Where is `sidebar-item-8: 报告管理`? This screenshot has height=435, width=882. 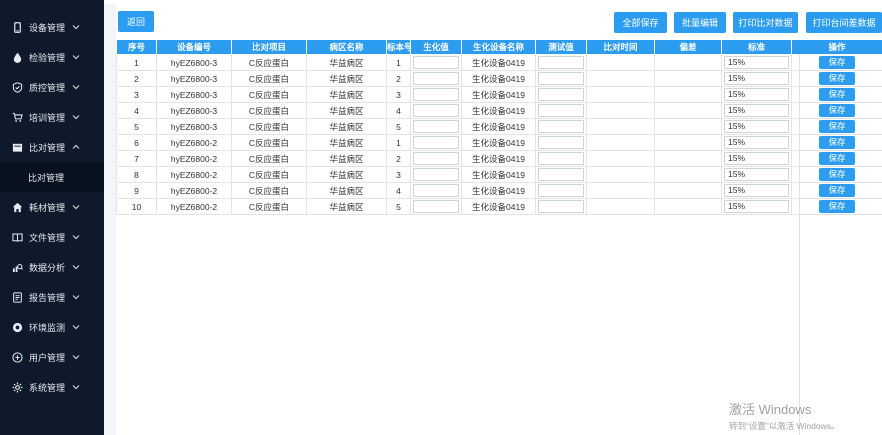 sidebar-item-8: 报告管理 is located at coordinates (52, 297).